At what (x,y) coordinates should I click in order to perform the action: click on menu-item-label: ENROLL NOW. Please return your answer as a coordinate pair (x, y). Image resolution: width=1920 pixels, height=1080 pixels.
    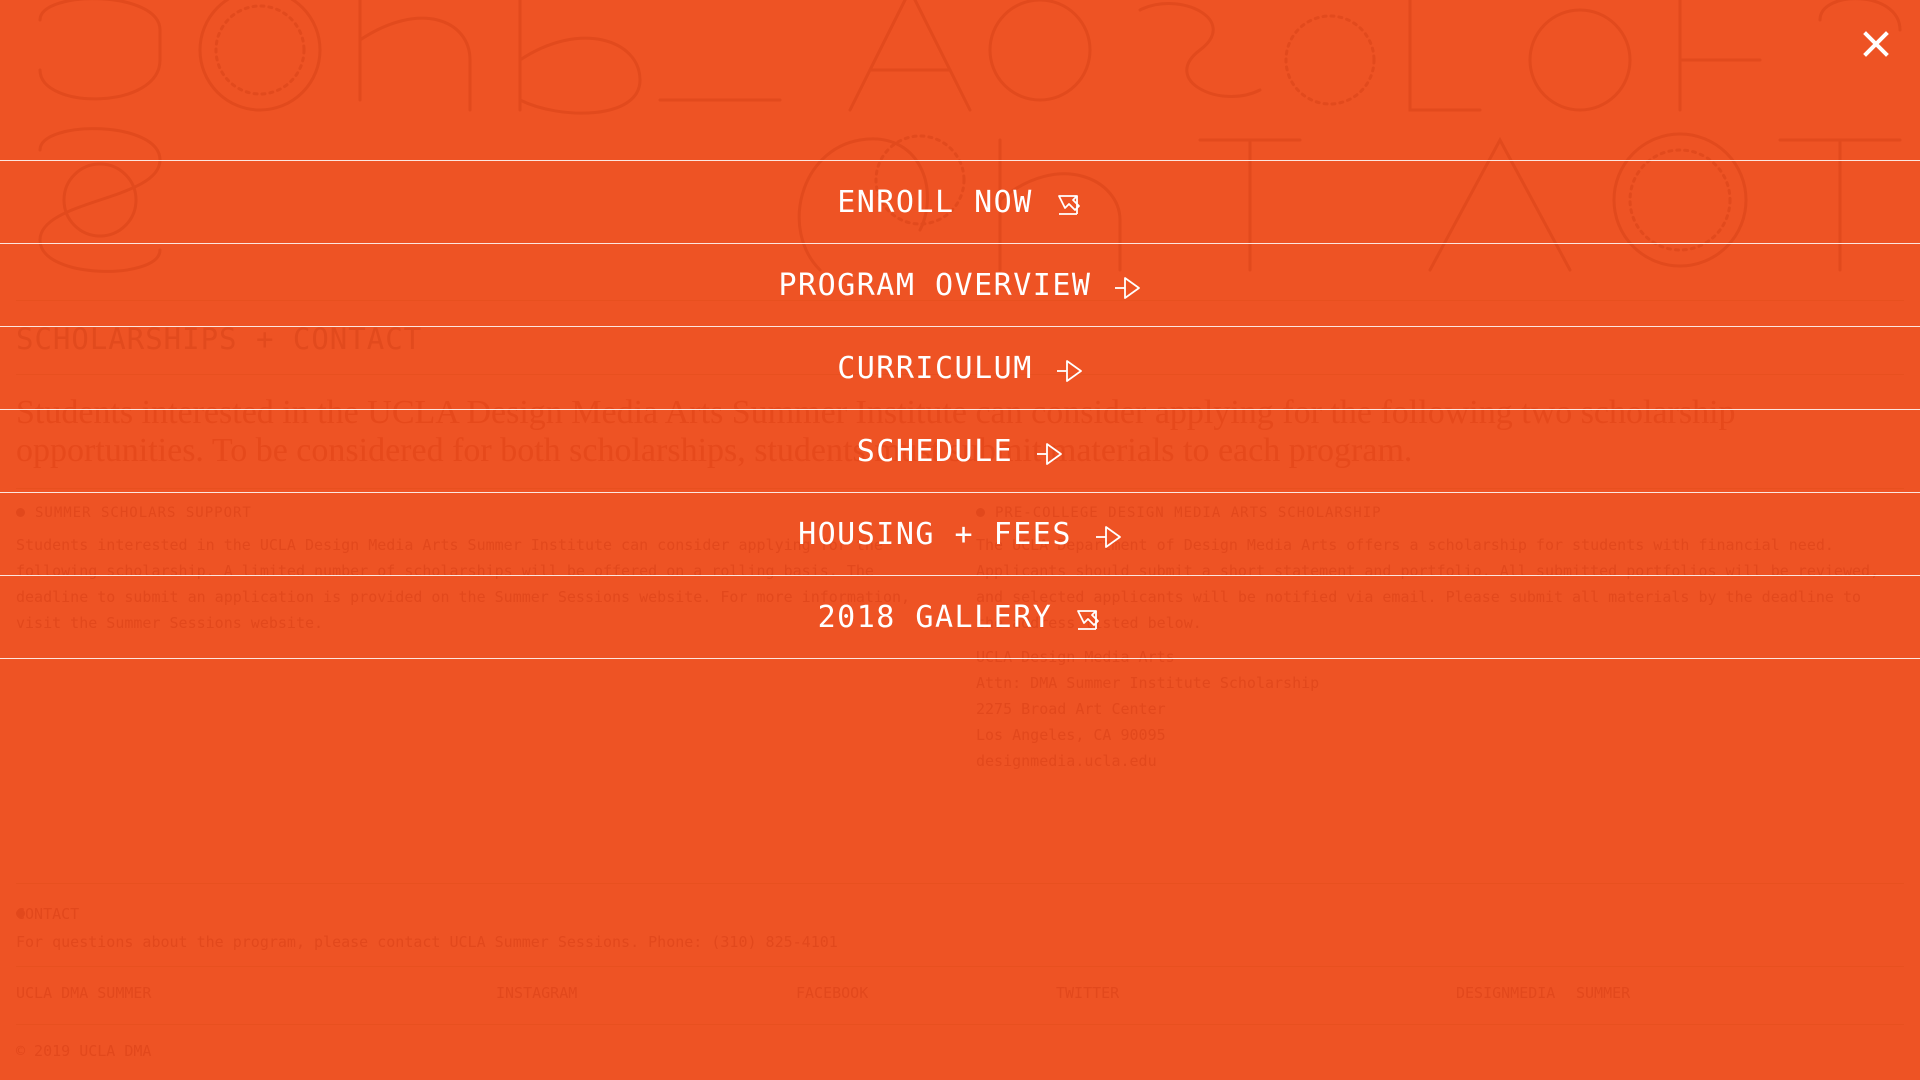
    Looking at the image, I should click on (935, 202).